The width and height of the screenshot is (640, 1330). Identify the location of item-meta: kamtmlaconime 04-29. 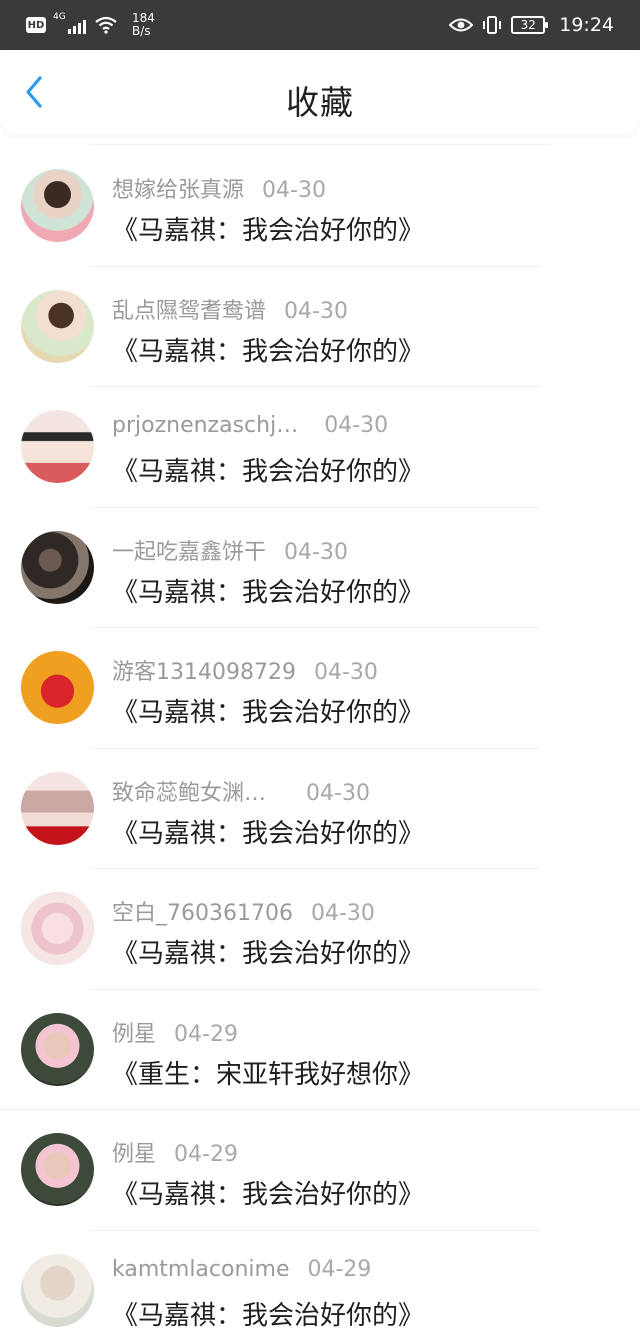
(241, 1269).